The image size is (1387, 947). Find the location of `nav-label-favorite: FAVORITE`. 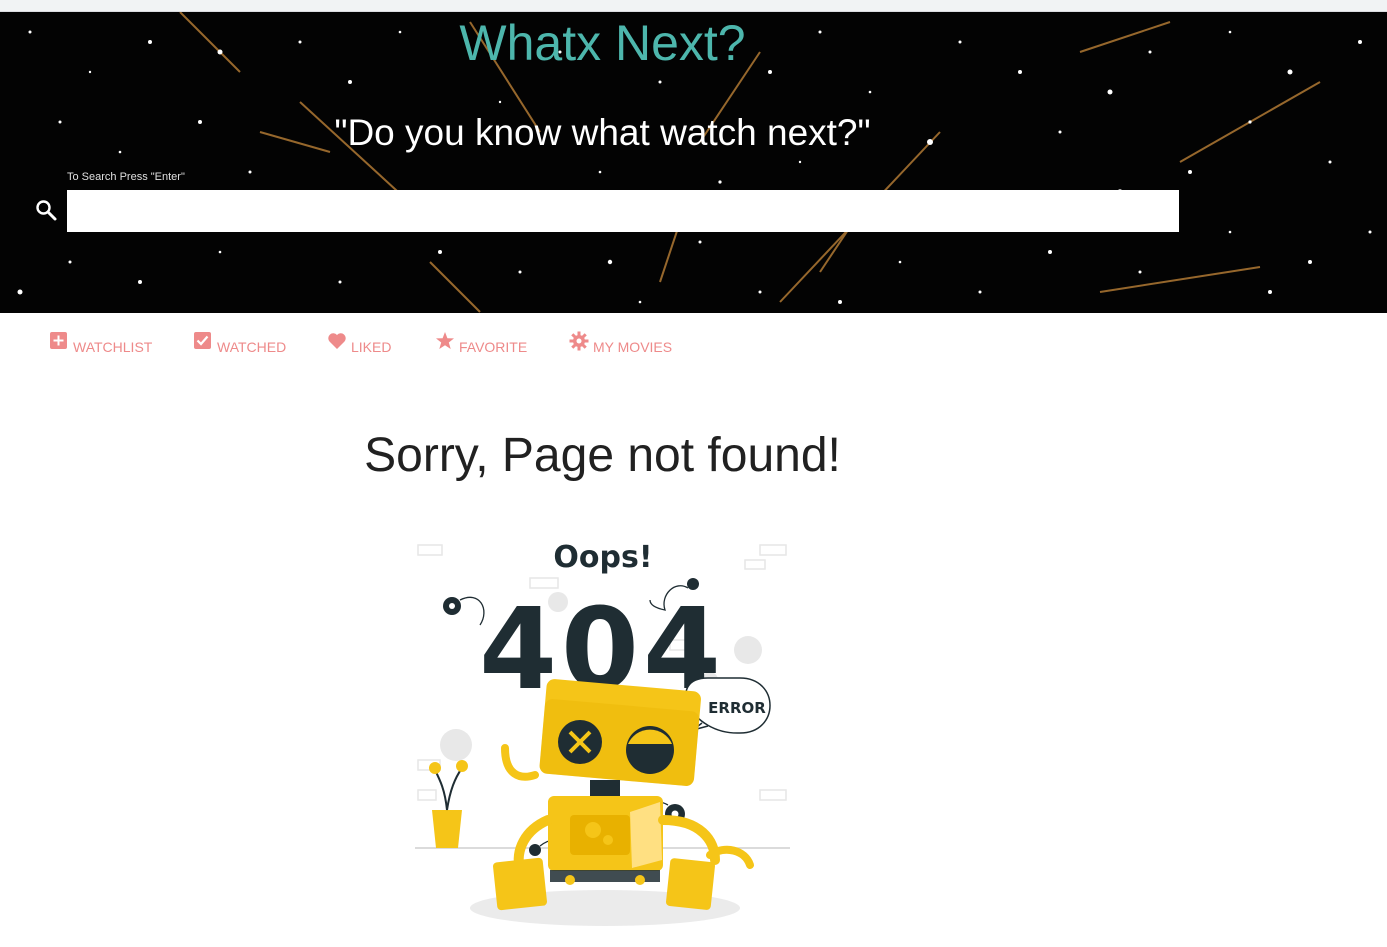

nav-label-favorite: FAVORITE is located at coordinates (493, 347).